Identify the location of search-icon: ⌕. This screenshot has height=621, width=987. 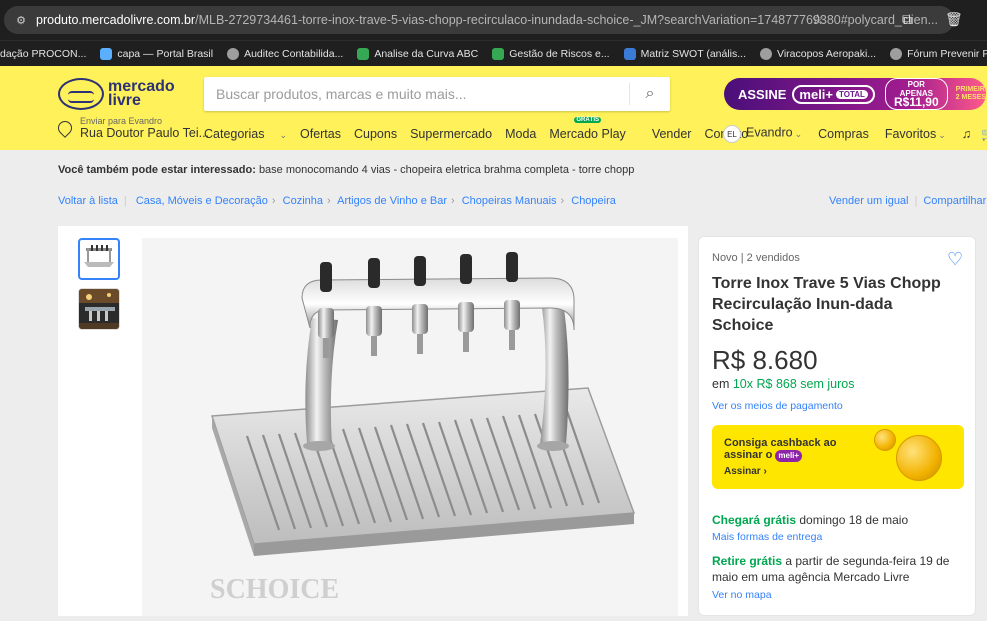
(650, 94).